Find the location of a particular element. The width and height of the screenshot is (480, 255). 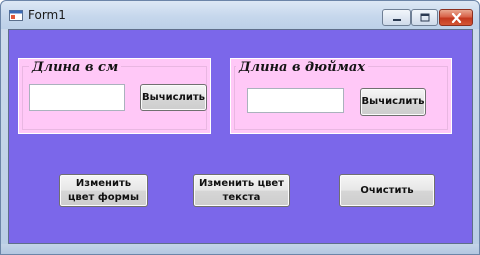

clear-button: Очистить is located at coordinates (387, 190).